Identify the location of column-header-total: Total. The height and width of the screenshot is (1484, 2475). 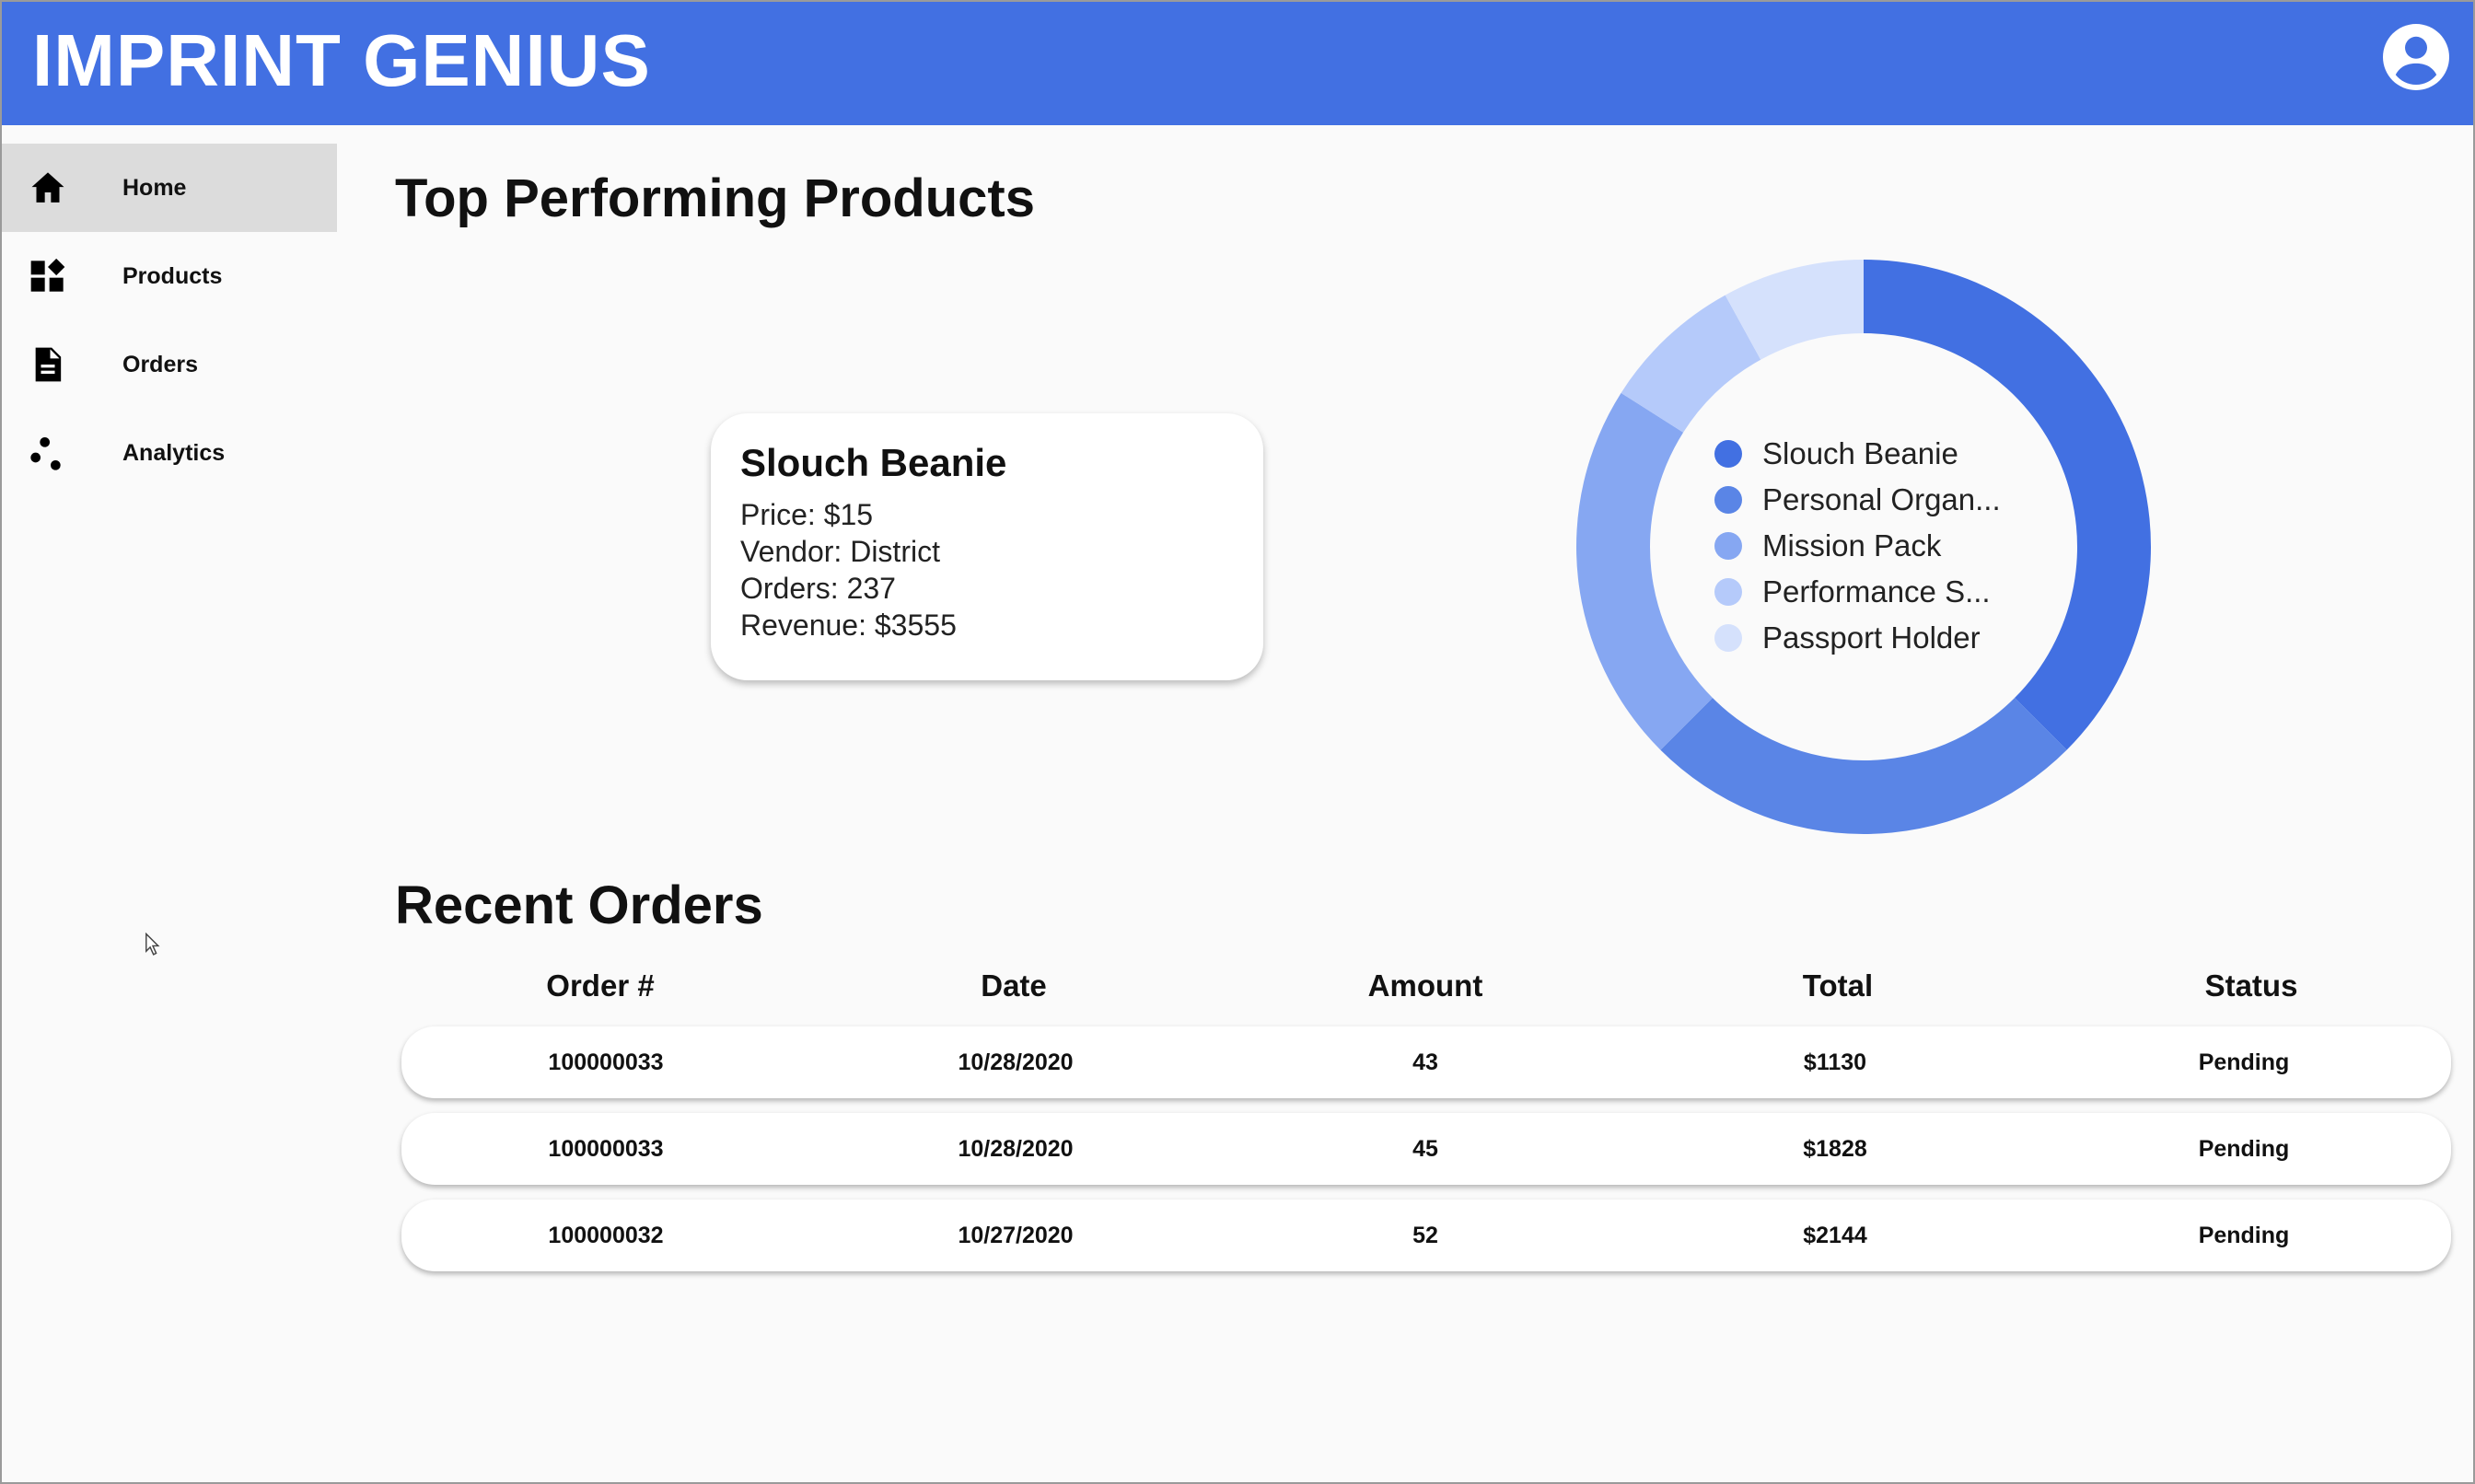
(1838, 986).